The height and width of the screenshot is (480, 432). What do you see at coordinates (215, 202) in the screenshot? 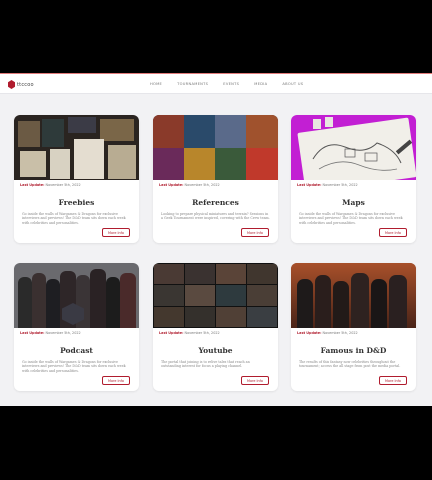
I see `card-title: References` at bounding box center [215, 202].